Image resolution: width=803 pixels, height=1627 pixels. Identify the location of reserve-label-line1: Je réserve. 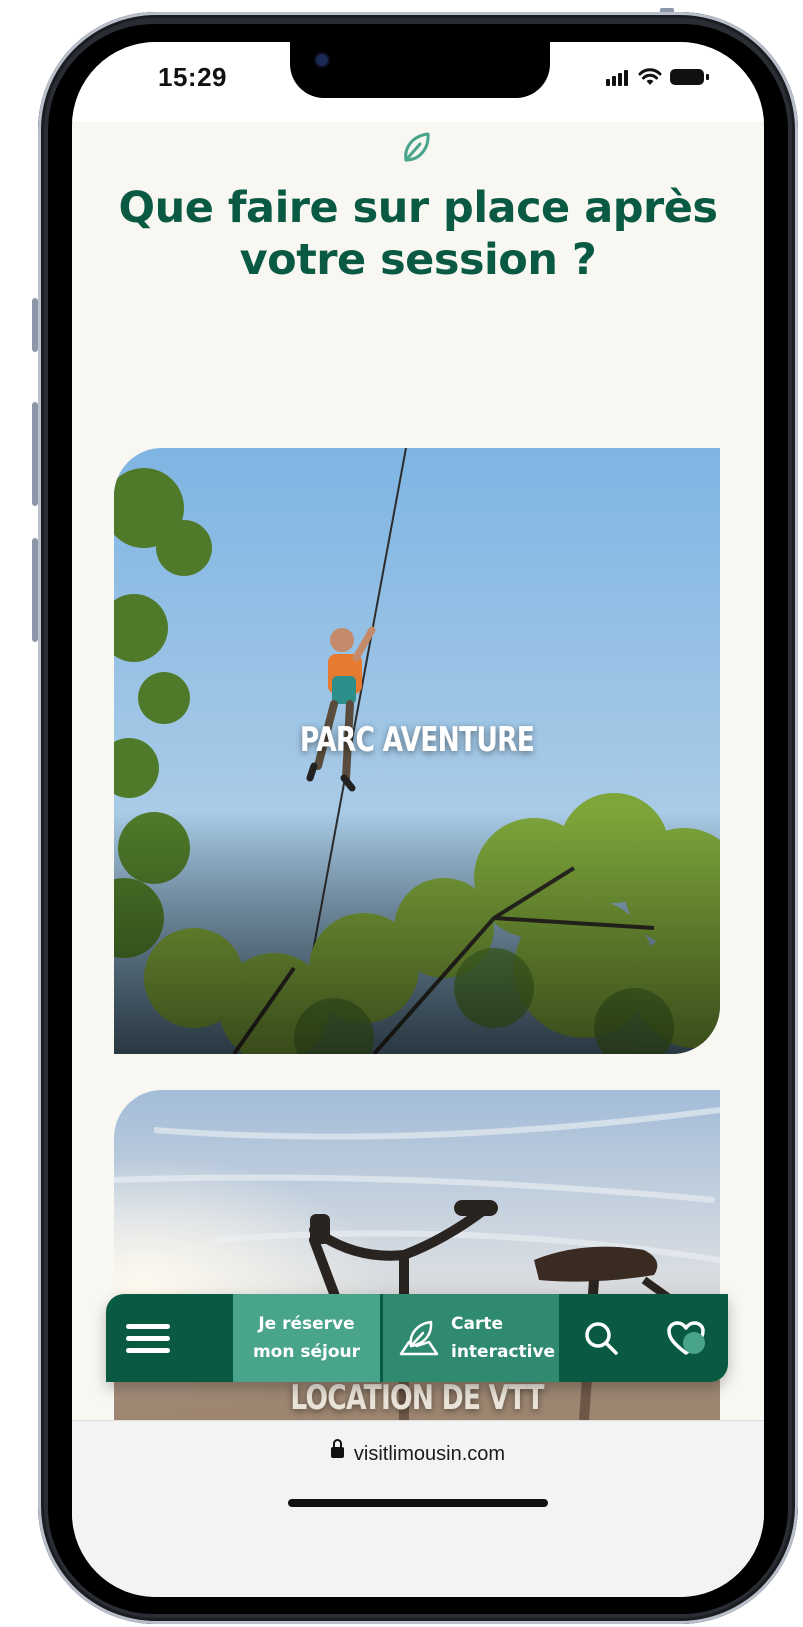
(306, 1324).